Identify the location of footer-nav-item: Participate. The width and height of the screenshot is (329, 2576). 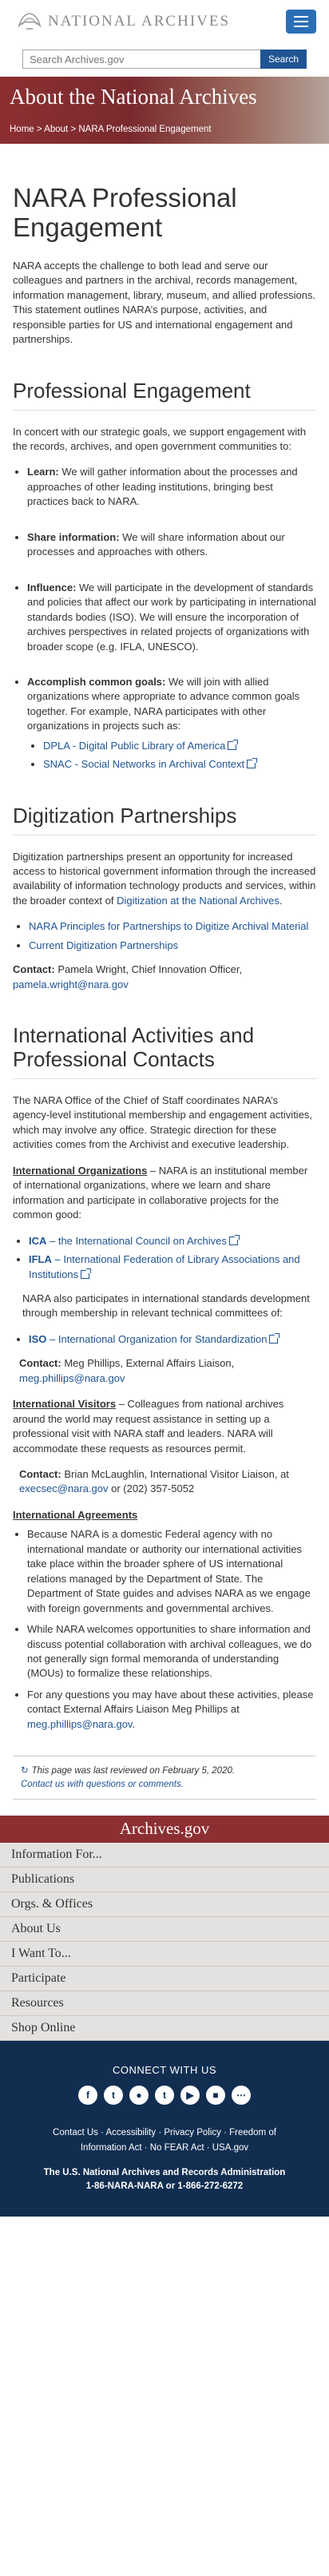
(164, 1979).